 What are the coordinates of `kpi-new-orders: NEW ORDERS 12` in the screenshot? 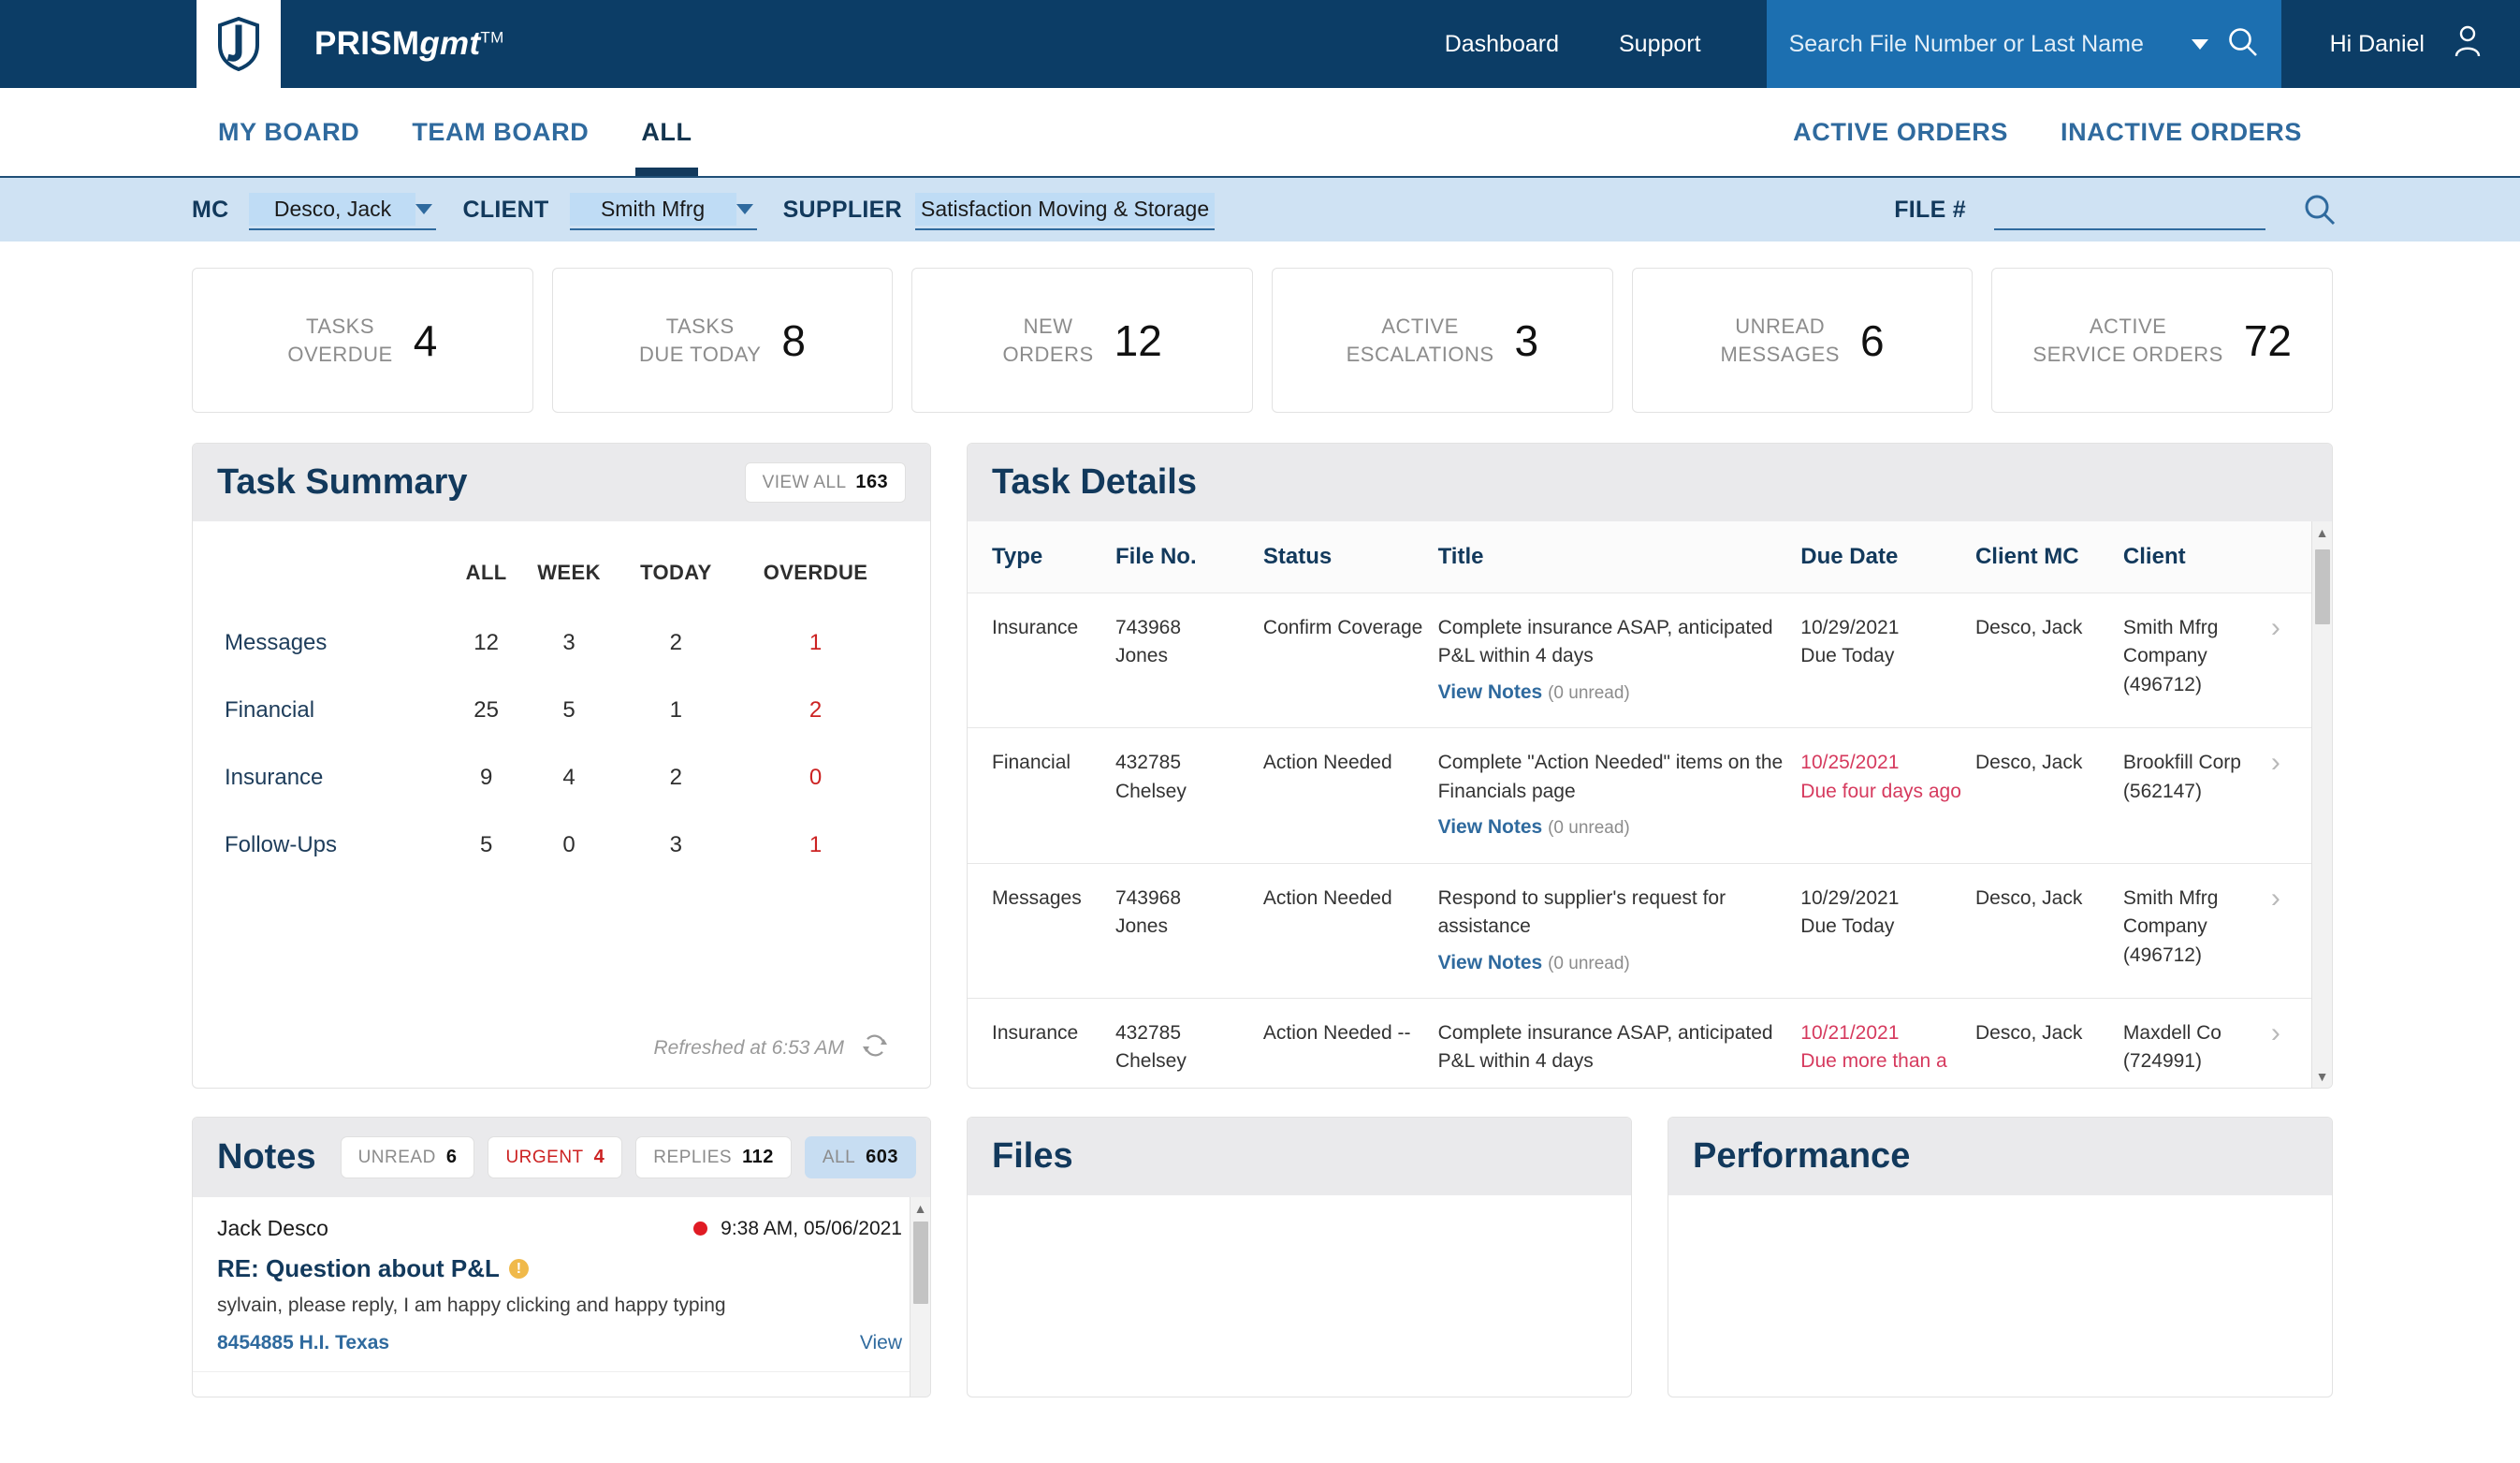 It's located at (1082, 340).